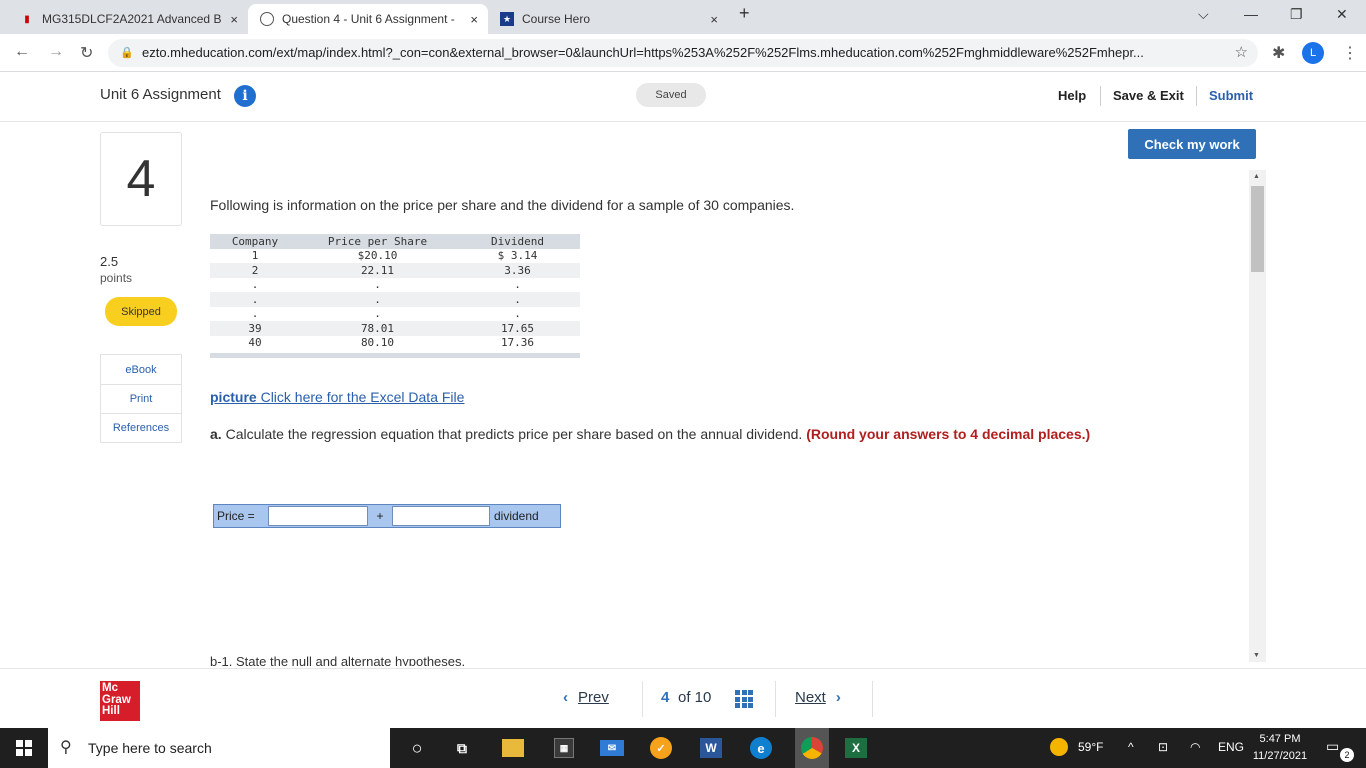 The width and height of the screenshot is (1366, 768). Describe the element at coordinates (695, 697) in the screenshot. I see `page-total: of 10` at that location.